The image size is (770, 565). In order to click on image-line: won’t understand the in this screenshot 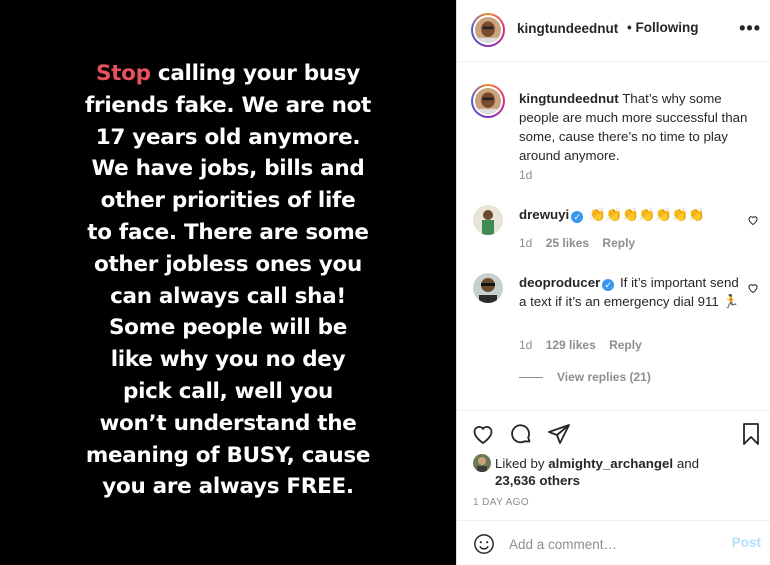, I will do `click(228, 423)`.